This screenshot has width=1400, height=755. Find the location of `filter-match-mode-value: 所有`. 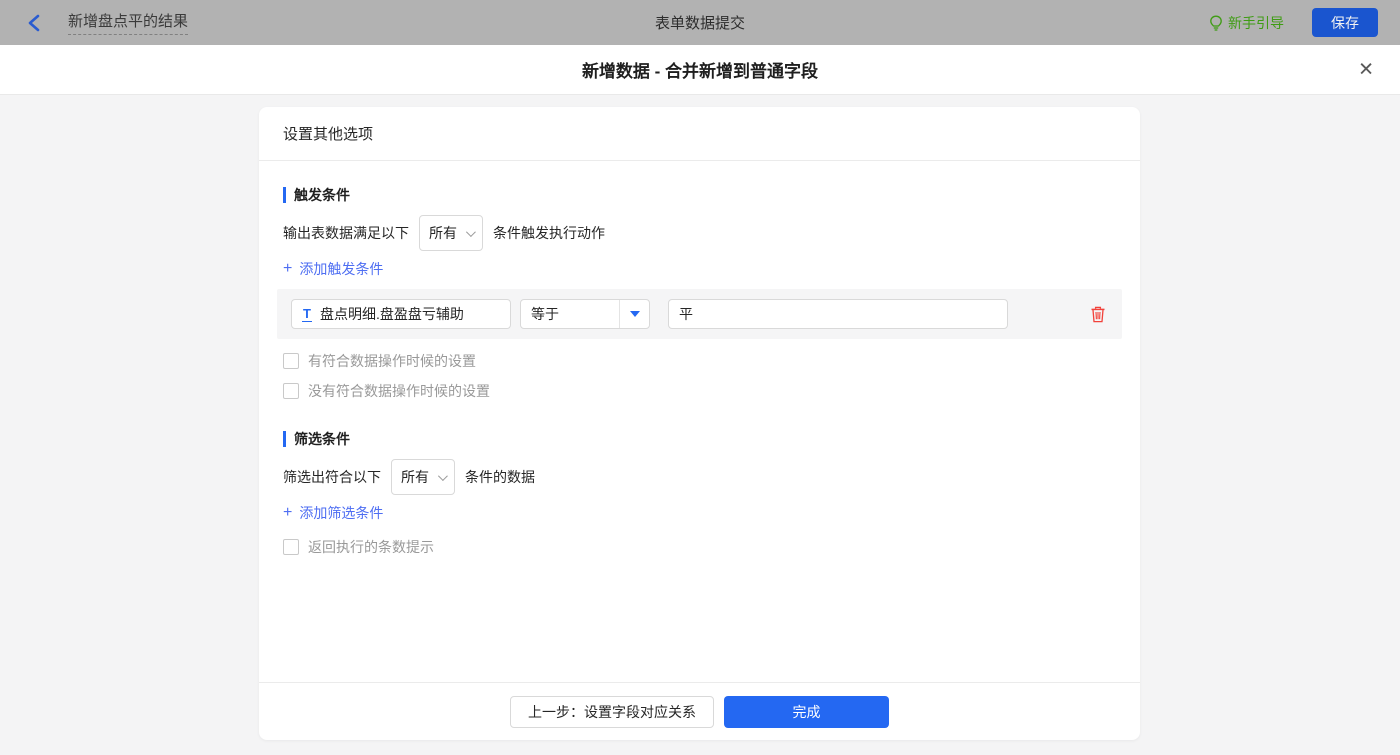

filter-match-mode-value: 所有 is located at coordinates (415, 477).